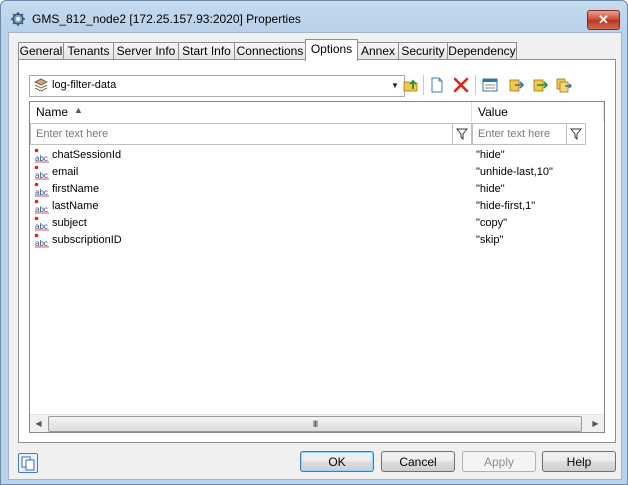  What do you see at coordinates (69, 223) in the screenshot?
I see `option-name: subject` at bounding box center [69, 223].